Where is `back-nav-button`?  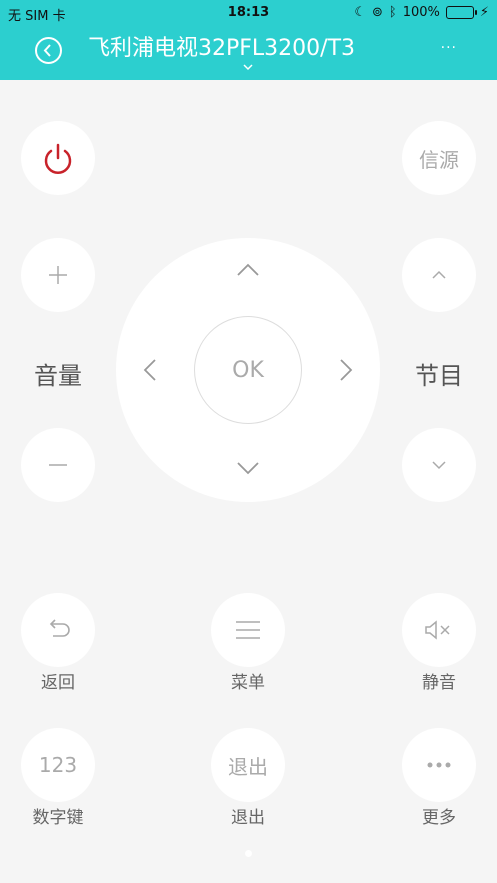
back-nav-button is located at coordinates (58, 630).